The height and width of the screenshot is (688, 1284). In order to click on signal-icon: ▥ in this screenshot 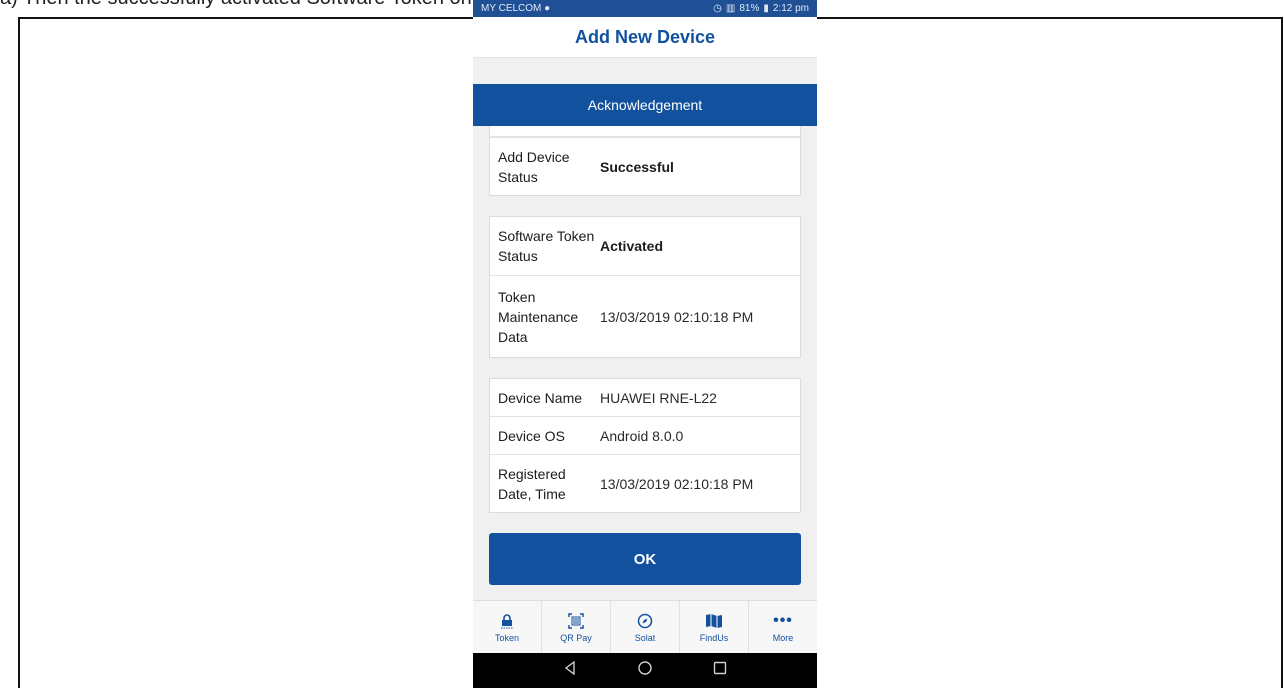, I will do `click(730, 8)`.